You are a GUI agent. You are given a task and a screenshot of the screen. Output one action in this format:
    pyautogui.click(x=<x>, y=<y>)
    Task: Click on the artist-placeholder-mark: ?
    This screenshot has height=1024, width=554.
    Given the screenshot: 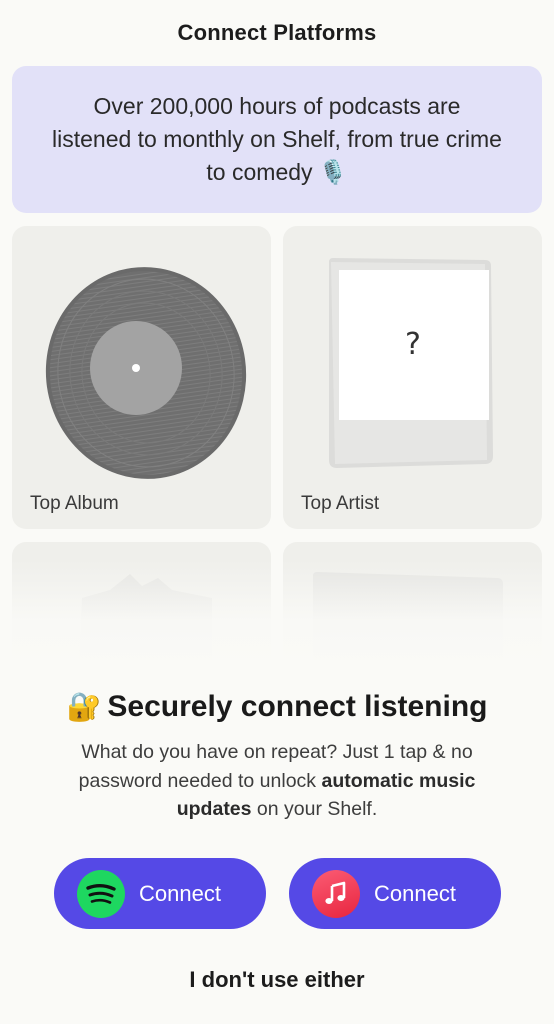 What is the action you would take?
    pyautogui.click(x=413, y=344)
    